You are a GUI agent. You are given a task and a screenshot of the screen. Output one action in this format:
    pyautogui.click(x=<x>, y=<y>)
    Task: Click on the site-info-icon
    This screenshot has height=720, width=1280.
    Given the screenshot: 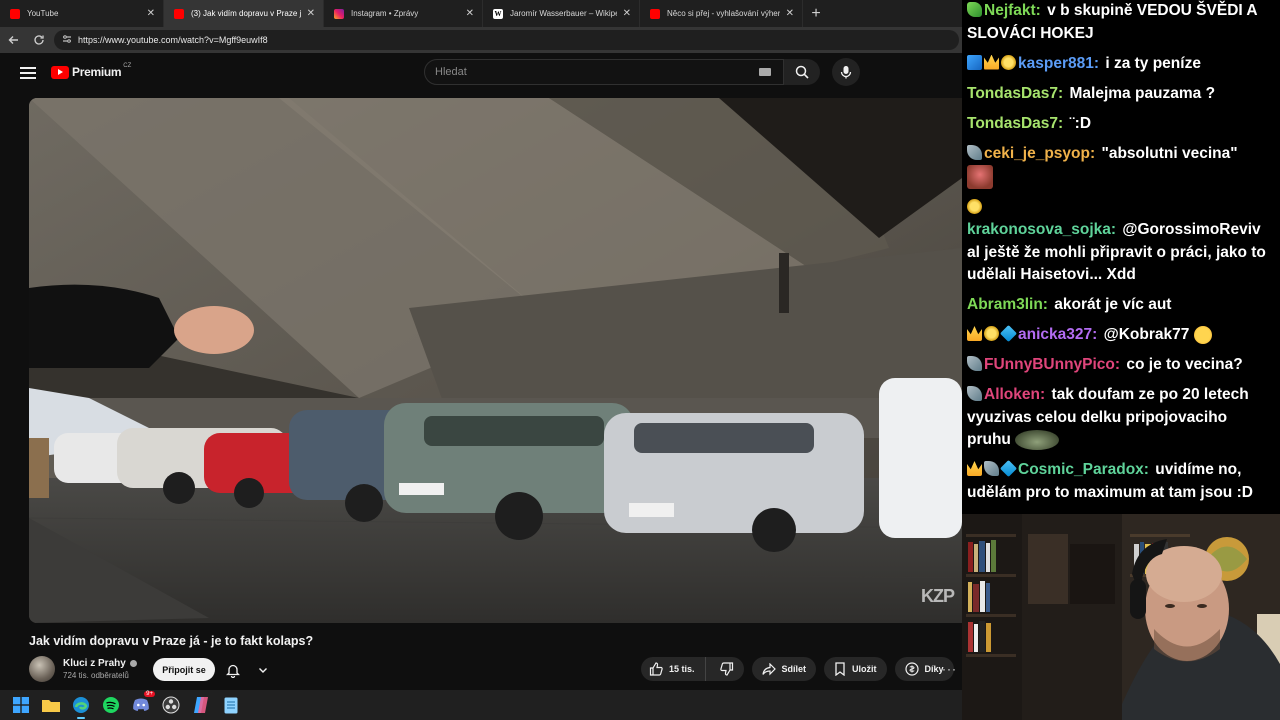 What is the action you would take?
    pyautogui.click(x=67, y=40)
    